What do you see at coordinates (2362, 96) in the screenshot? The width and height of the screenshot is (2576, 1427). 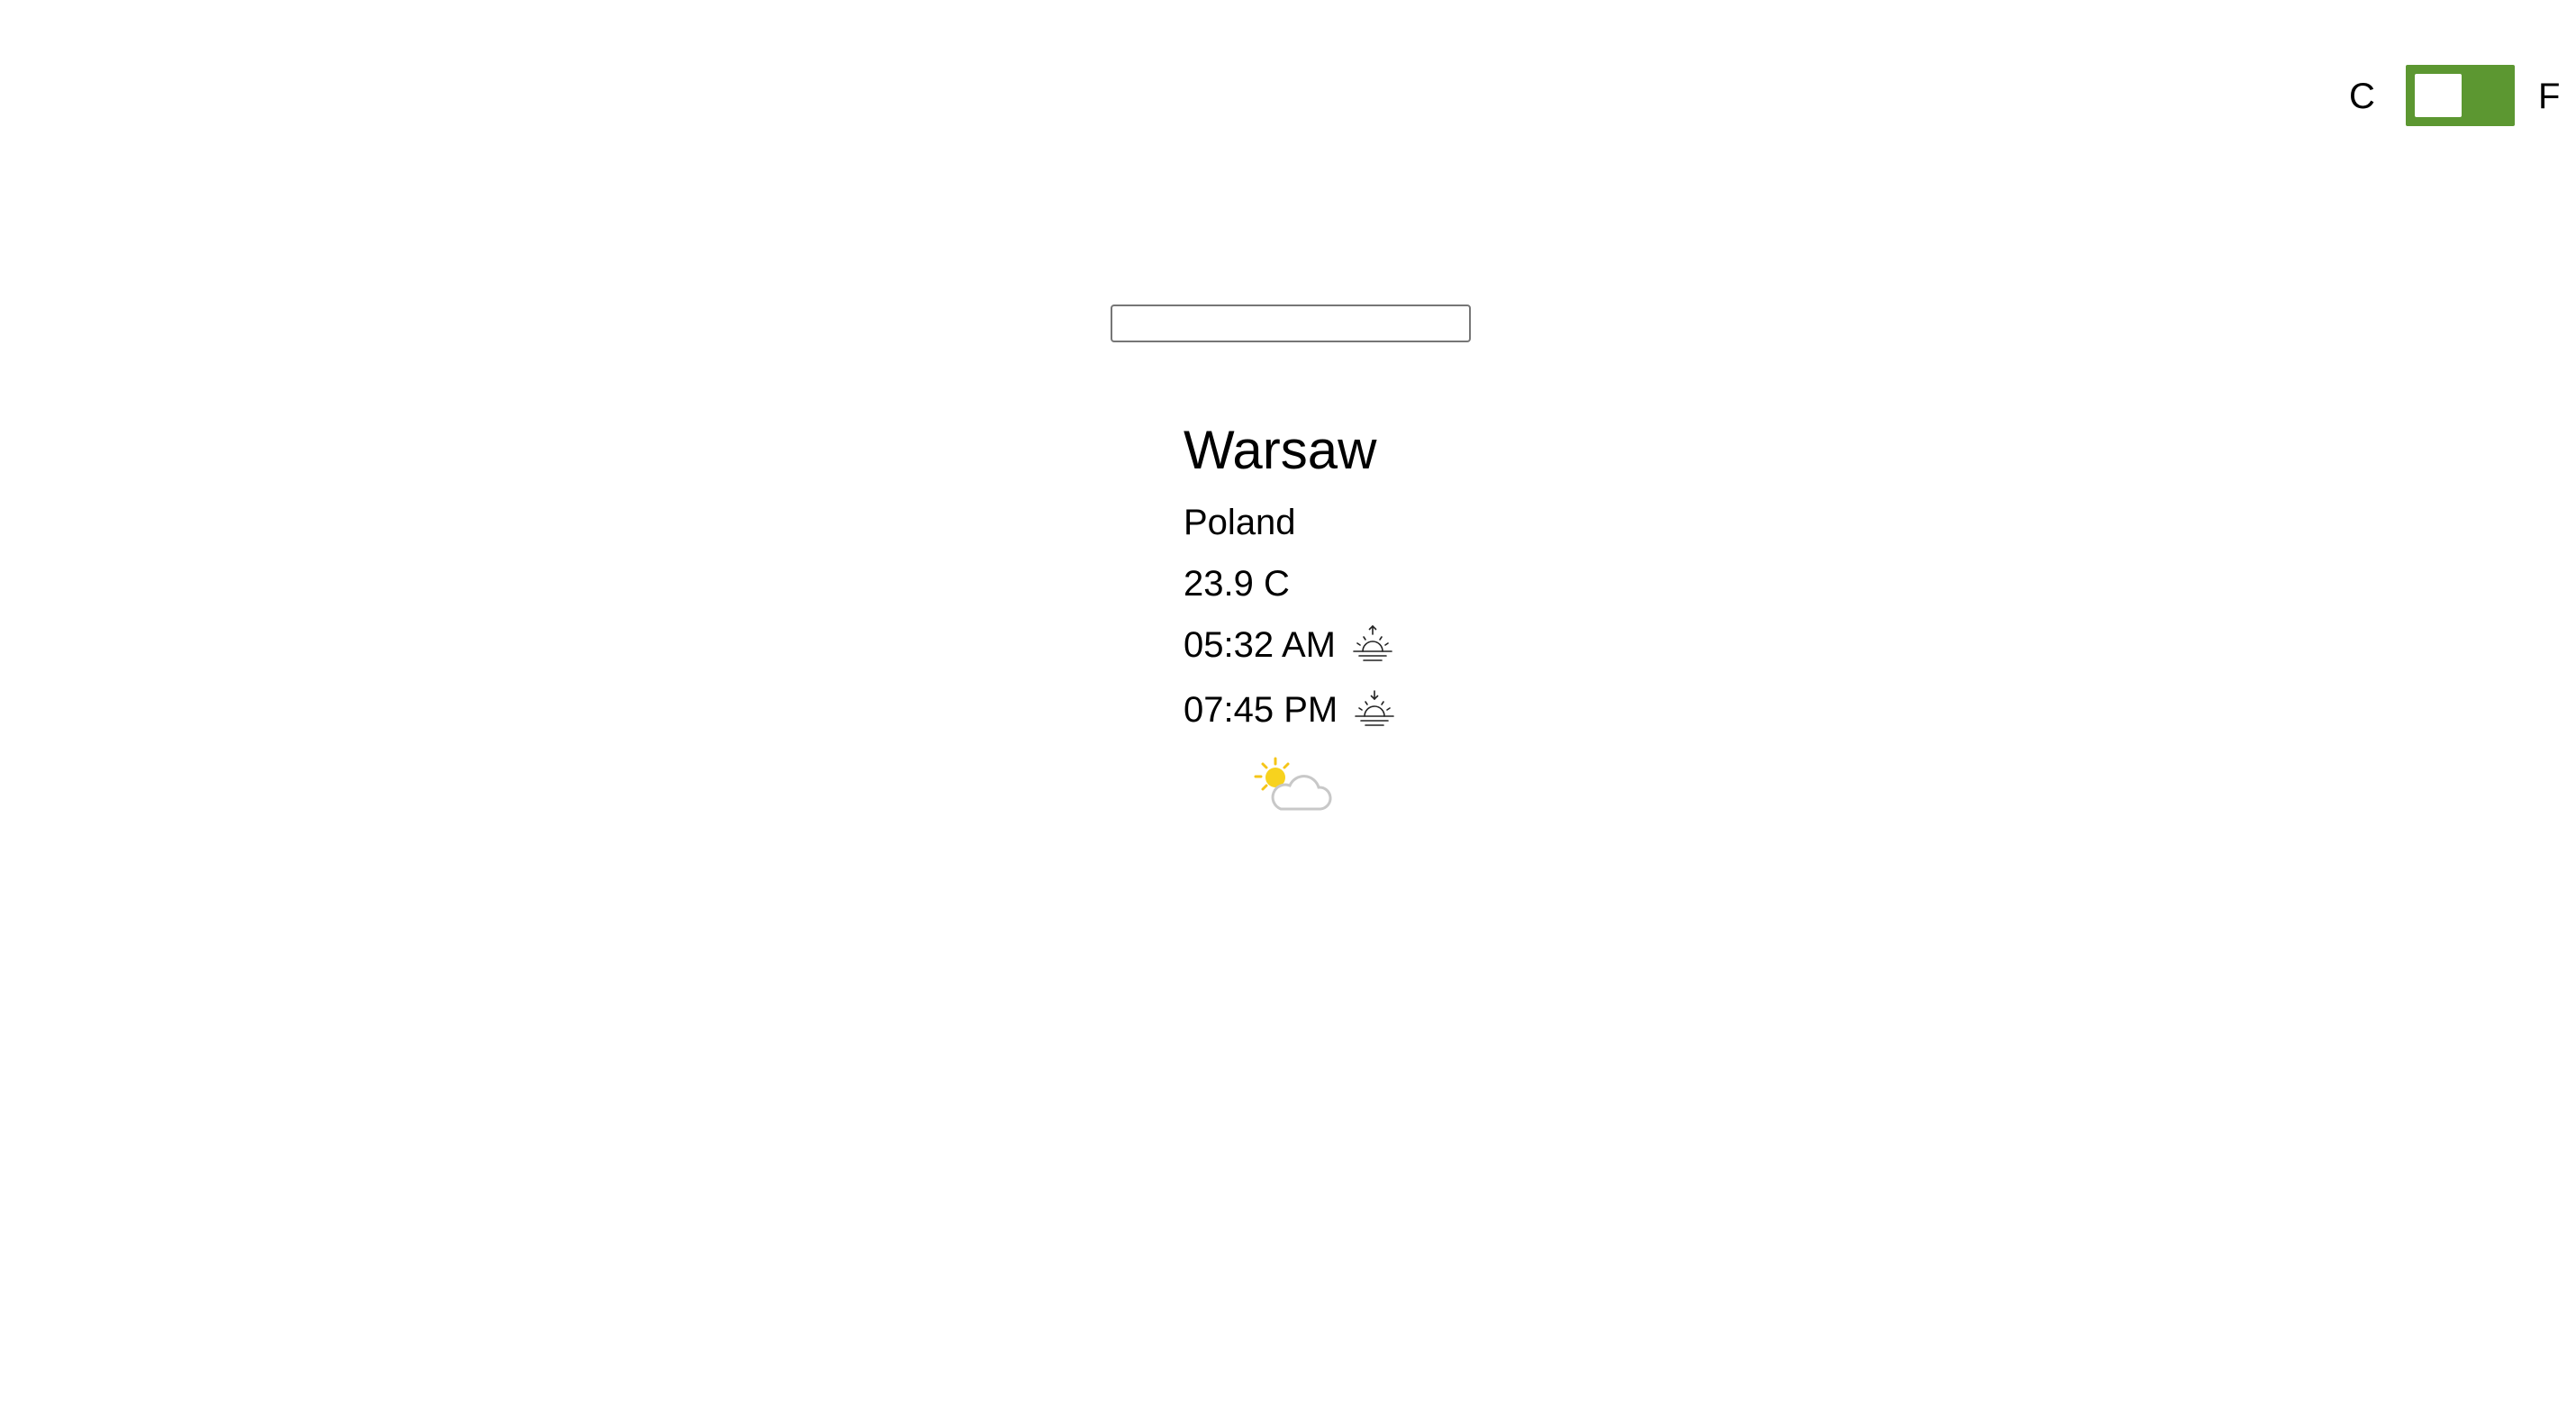 I see `celsius-label: C` at bounding box center [2362, 96].